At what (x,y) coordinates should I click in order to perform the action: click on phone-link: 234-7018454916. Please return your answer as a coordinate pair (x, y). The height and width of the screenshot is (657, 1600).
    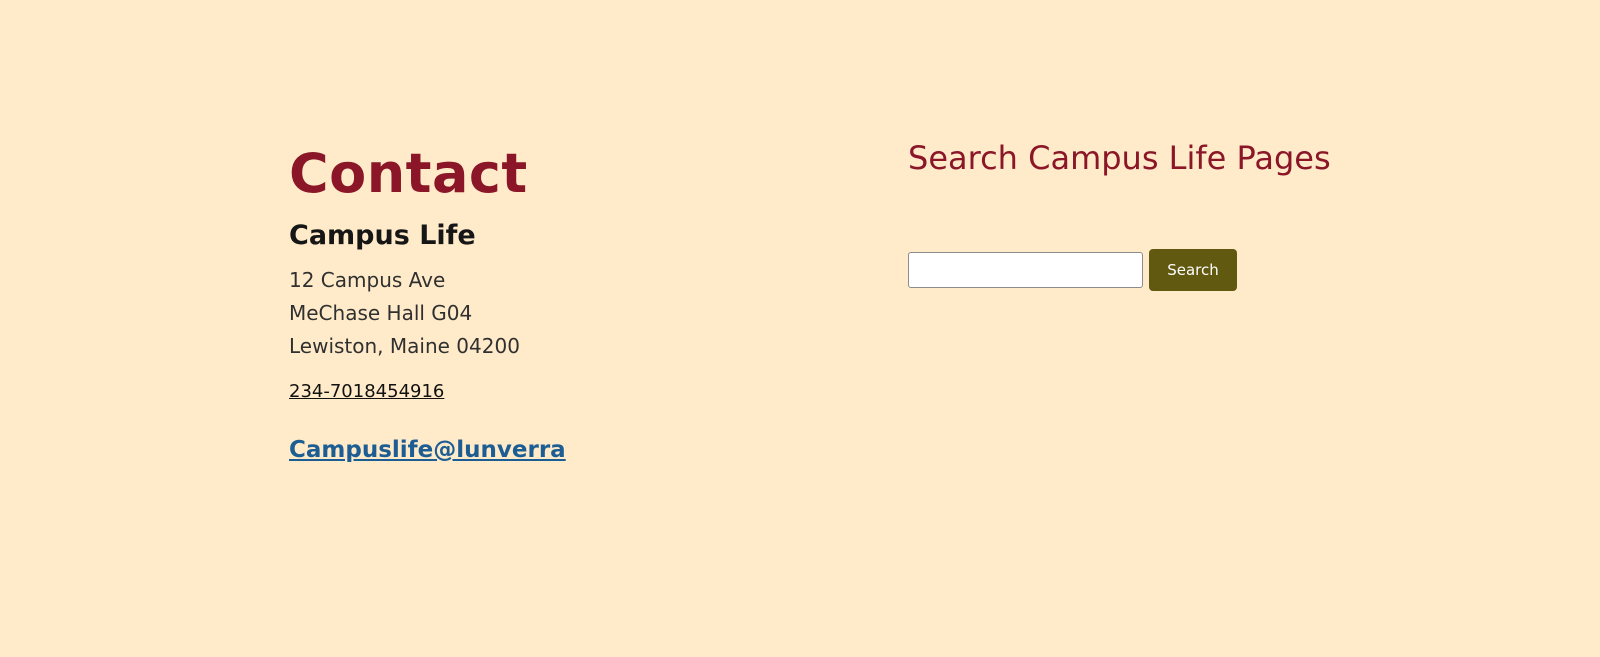
    Looking at the image, I should click on (366, 392).